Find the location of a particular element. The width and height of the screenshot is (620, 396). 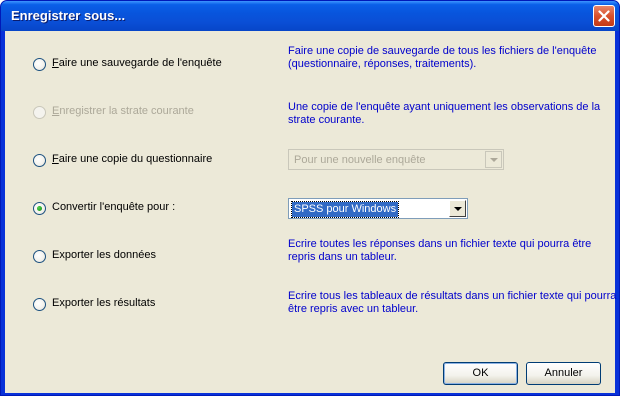

label-text: Exporter les données is located at coordinates (104, 255).